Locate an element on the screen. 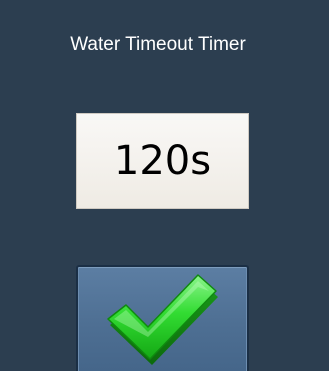  timeout-value-display: 120s is located at coordinates (162, 161).